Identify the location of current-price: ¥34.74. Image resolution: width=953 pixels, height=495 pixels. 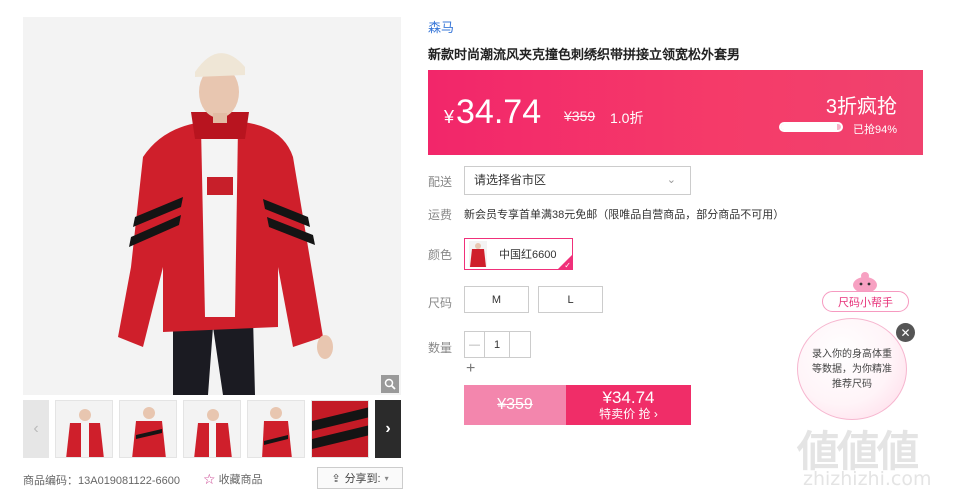
(492, 114).